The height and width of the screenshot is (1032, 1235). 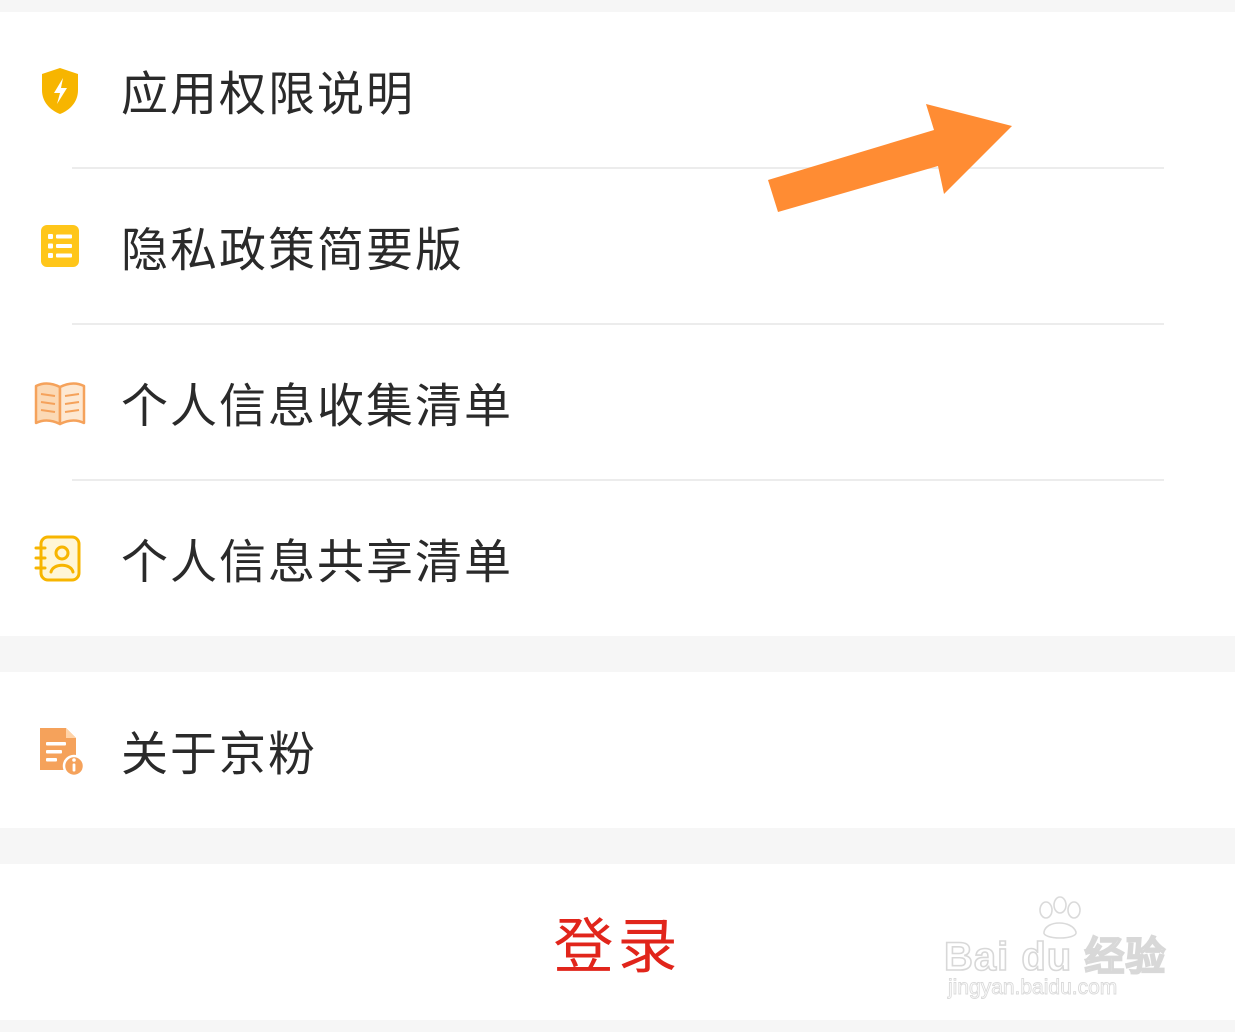 I want to click on menu-item-label: 应用权限说明, so click(x=268, y=95).